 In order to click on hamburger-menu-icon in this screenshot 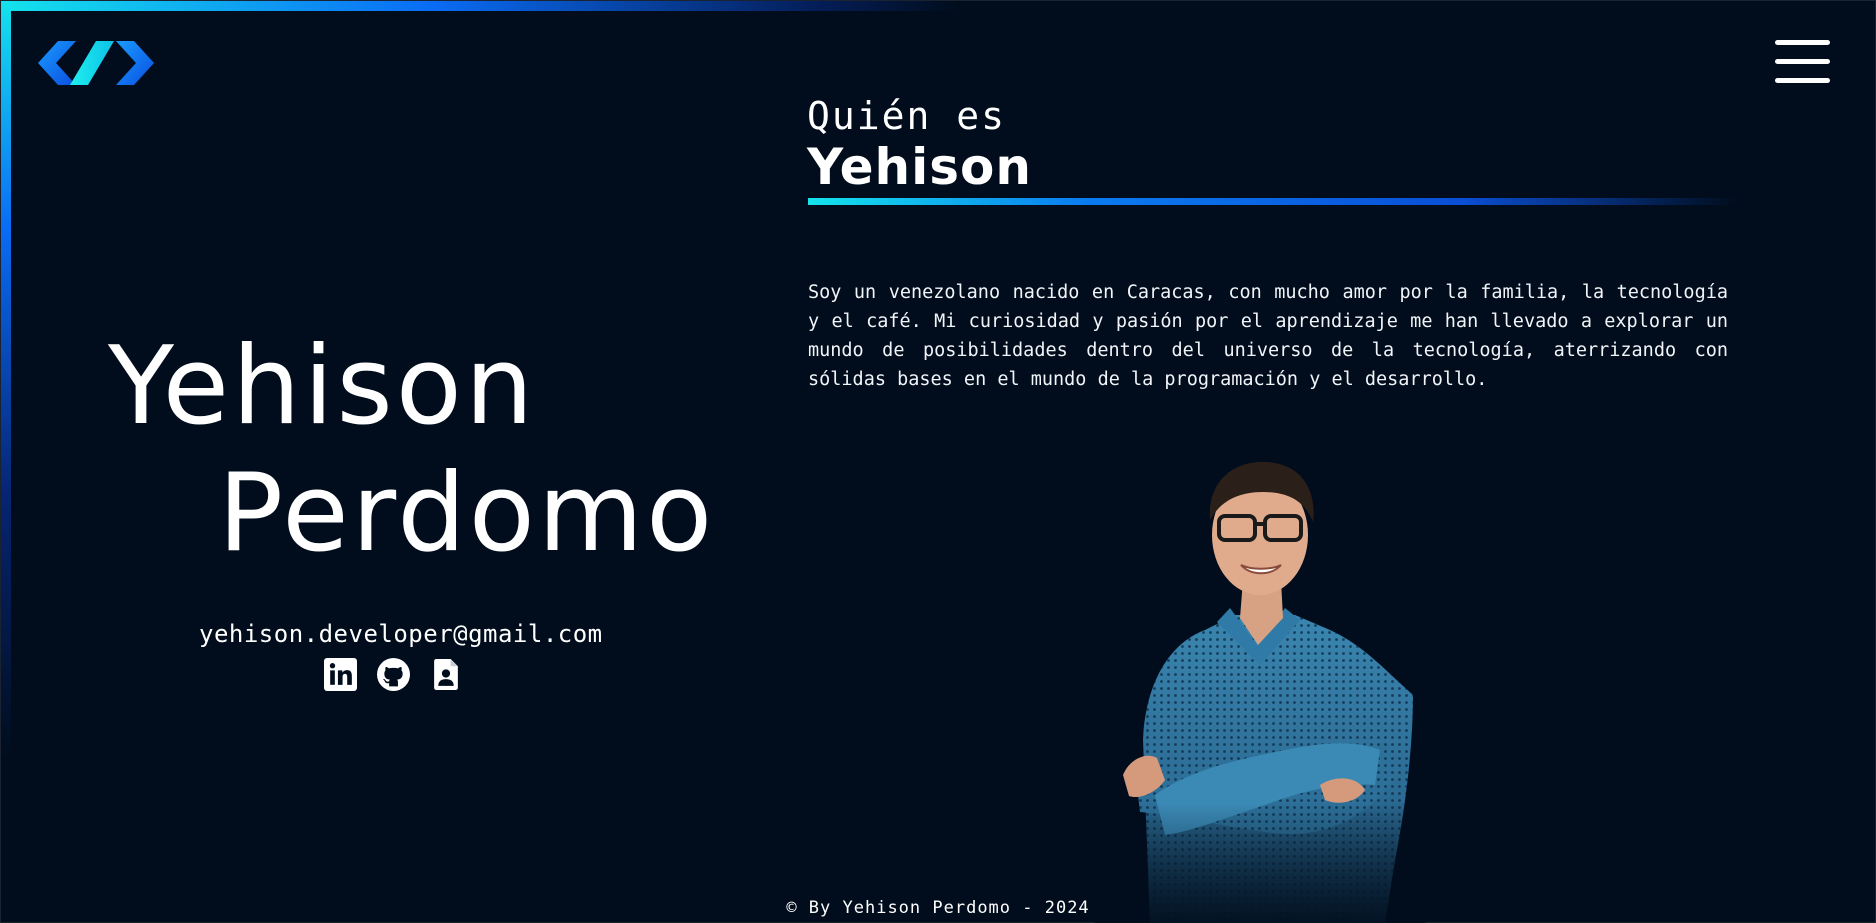, I will do `click(1802, 62)`.